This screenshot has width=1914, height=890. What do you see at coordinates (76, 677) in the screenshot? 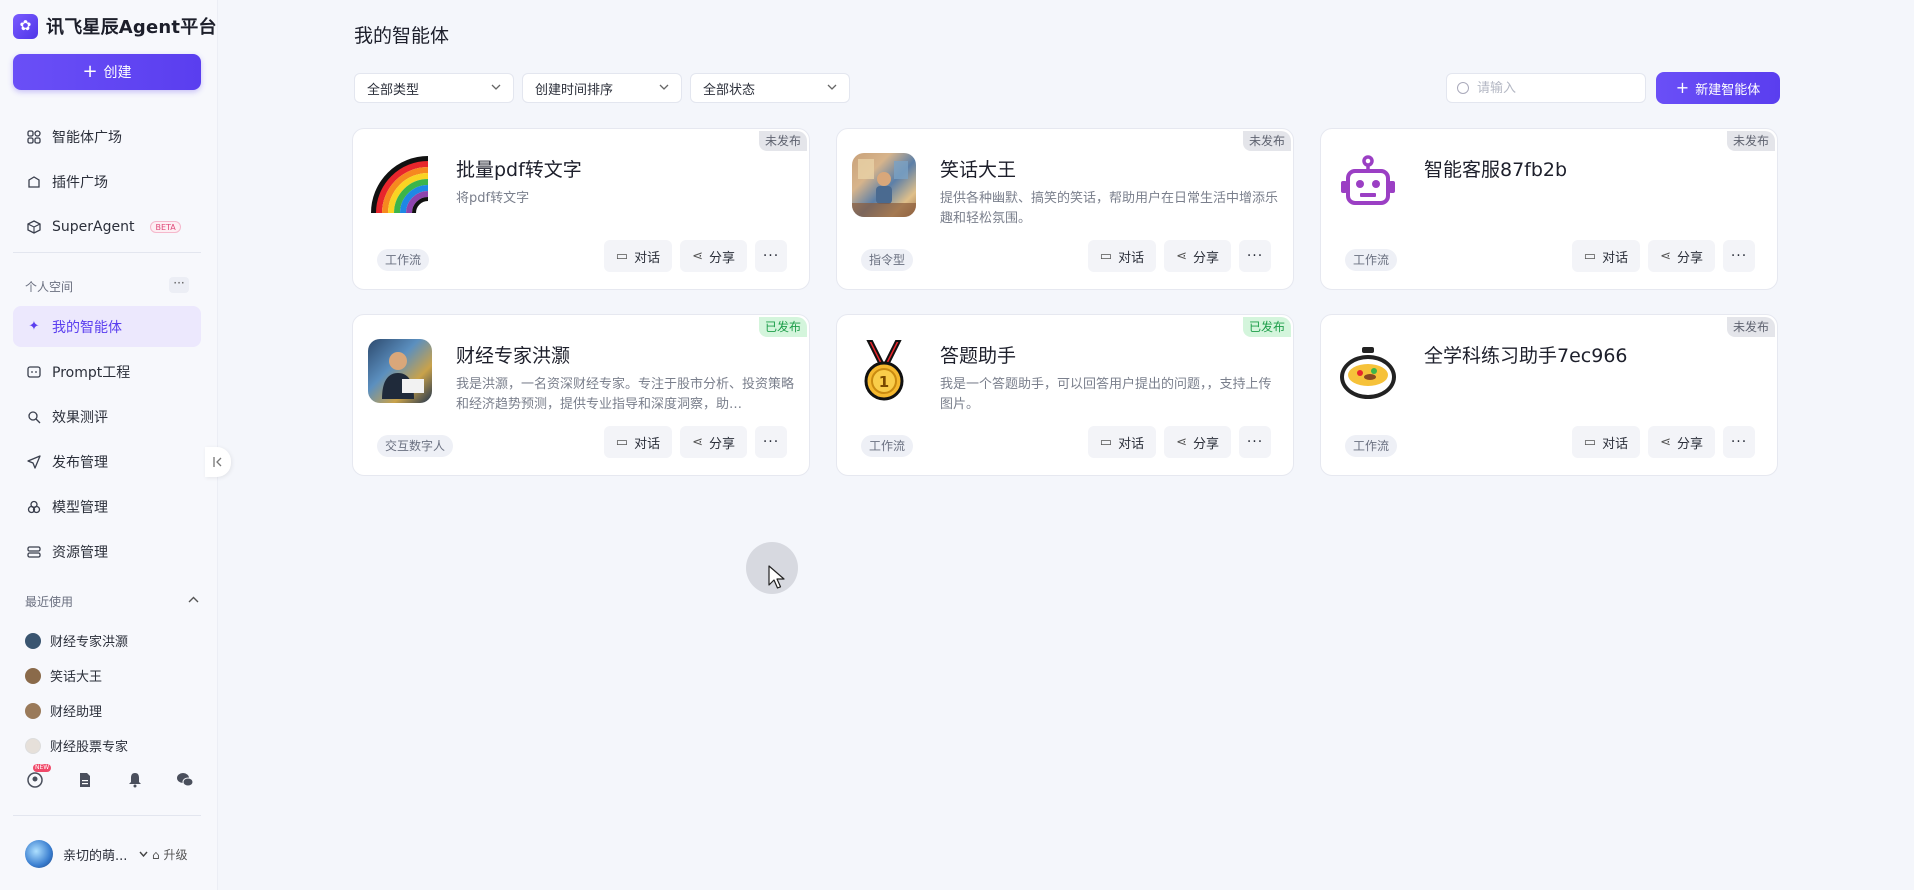
I see `recent-item-label: 笑话大王` at bounding box center [76, 677].